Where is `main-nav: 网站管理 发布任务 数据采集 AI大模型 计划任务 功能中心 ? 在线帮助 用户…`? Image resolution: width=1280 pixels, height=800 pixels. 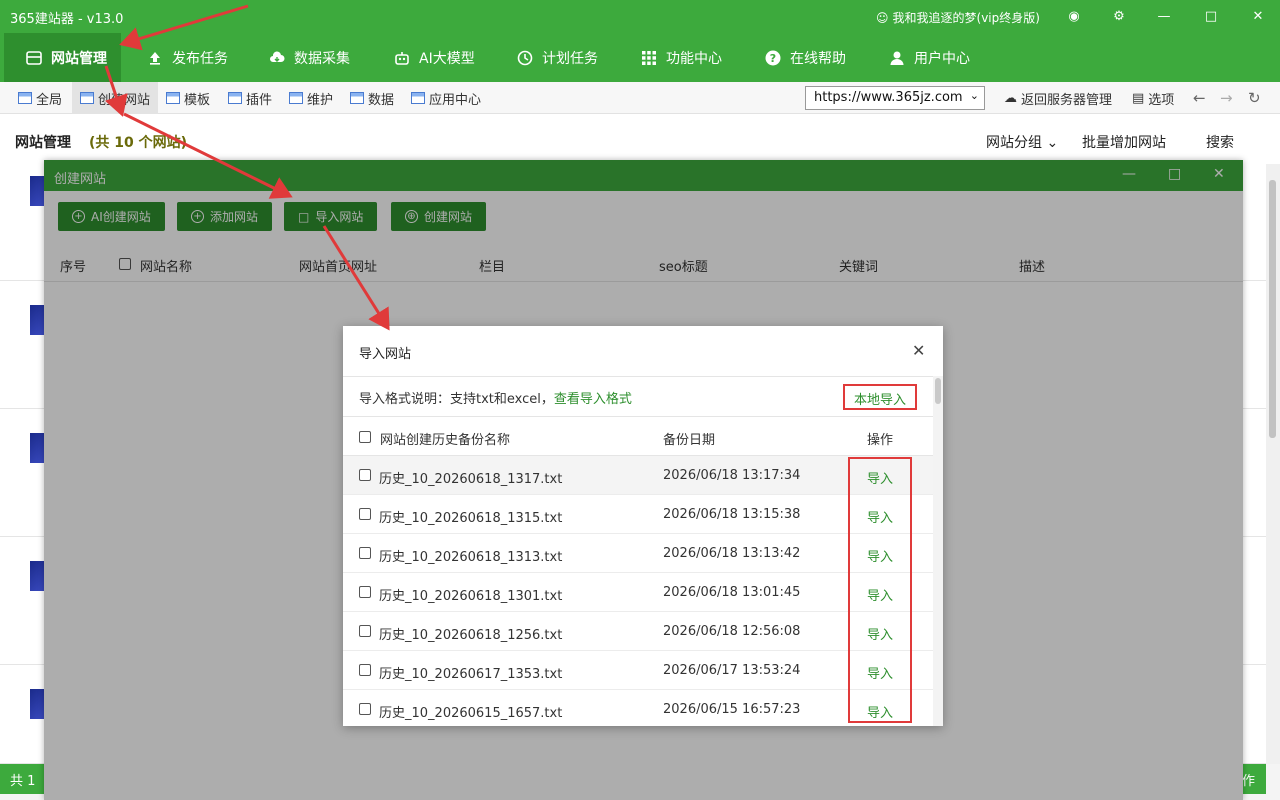
main-nav: 网站管理 发布任务 数据采集 AI大模型 计划任务 功能中心 ? 在线帮助 用户… is located at coordinates (640, 57).